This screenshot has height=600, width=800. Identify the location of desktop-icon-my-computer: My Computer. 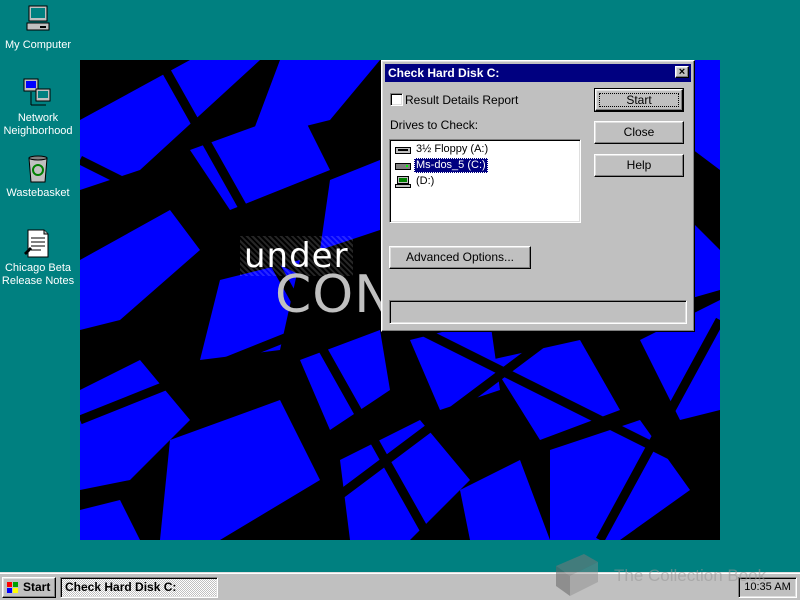
(38, 28).